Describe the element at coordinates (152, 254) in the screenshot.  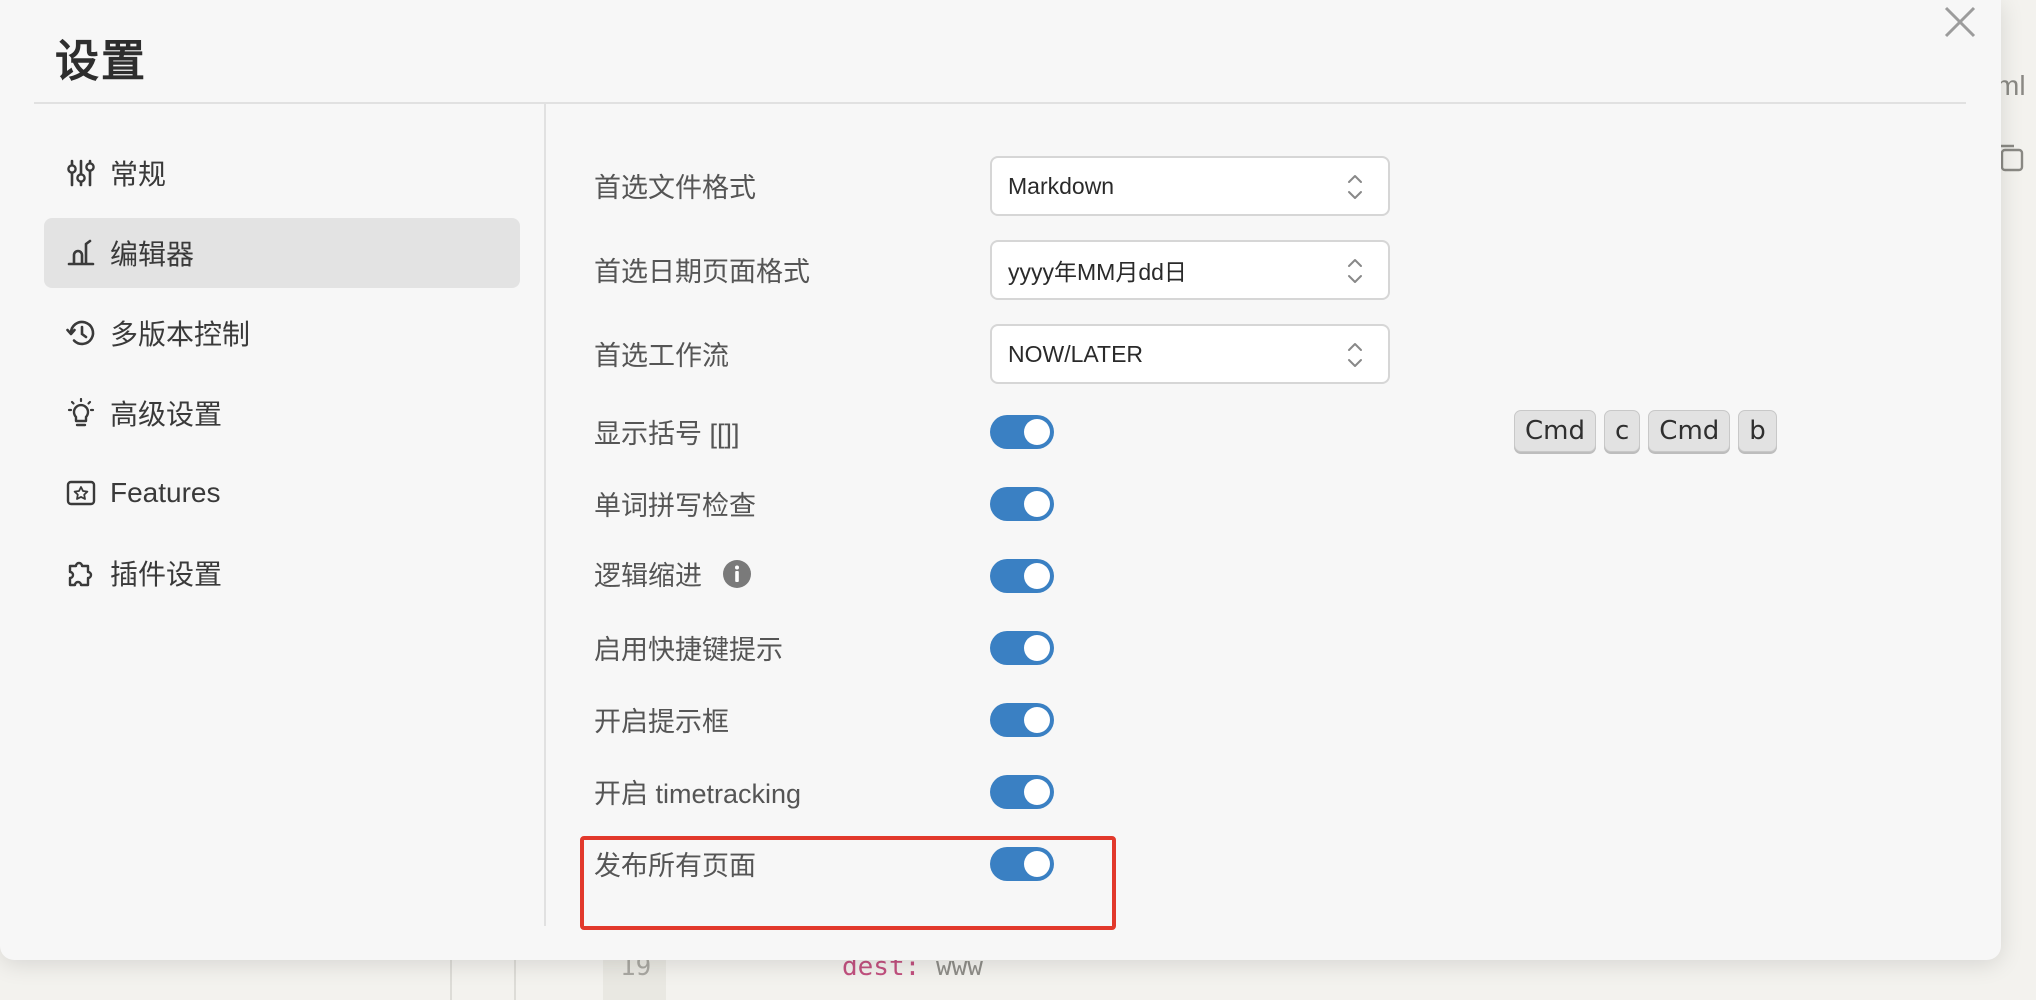
I see `sidebar-item-label: 编辑器` at that location.